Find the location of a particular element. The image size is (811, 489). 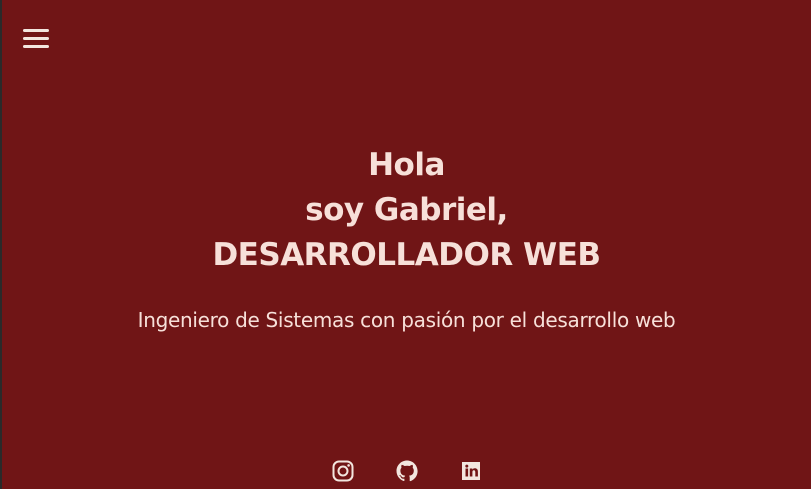

social-links is located at coordinates (406, 471).